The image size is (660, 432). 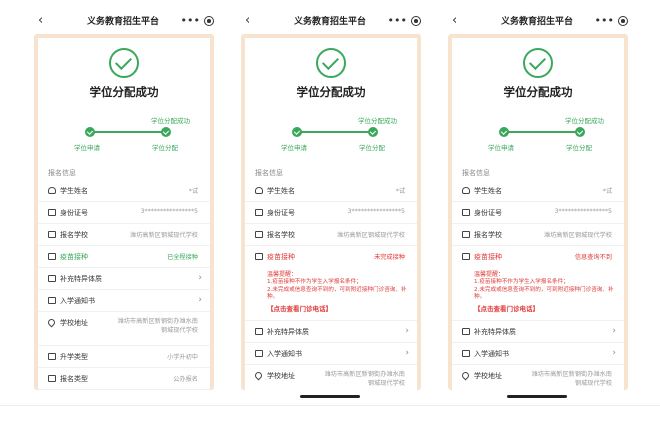 I want to click on row-value: 潍坊市高新区新钢街办潍水南钢城现代学校, so click(x=157, y=326).